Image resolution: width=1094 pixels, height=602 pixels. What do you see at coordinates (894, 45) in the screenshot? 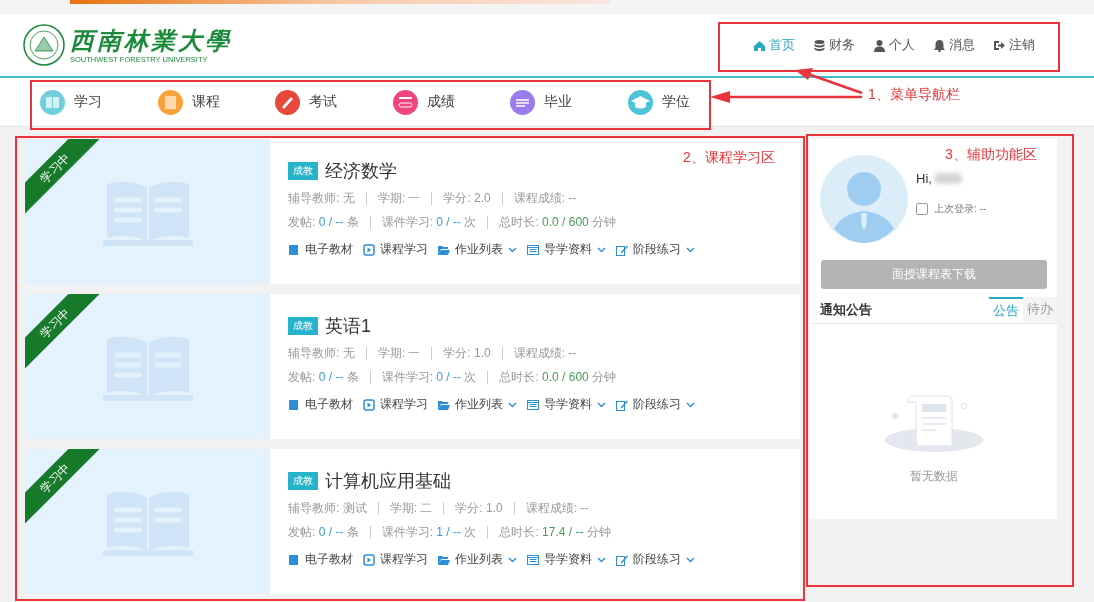
I see `nav-link: 个人` at bounding box center [894, 45].